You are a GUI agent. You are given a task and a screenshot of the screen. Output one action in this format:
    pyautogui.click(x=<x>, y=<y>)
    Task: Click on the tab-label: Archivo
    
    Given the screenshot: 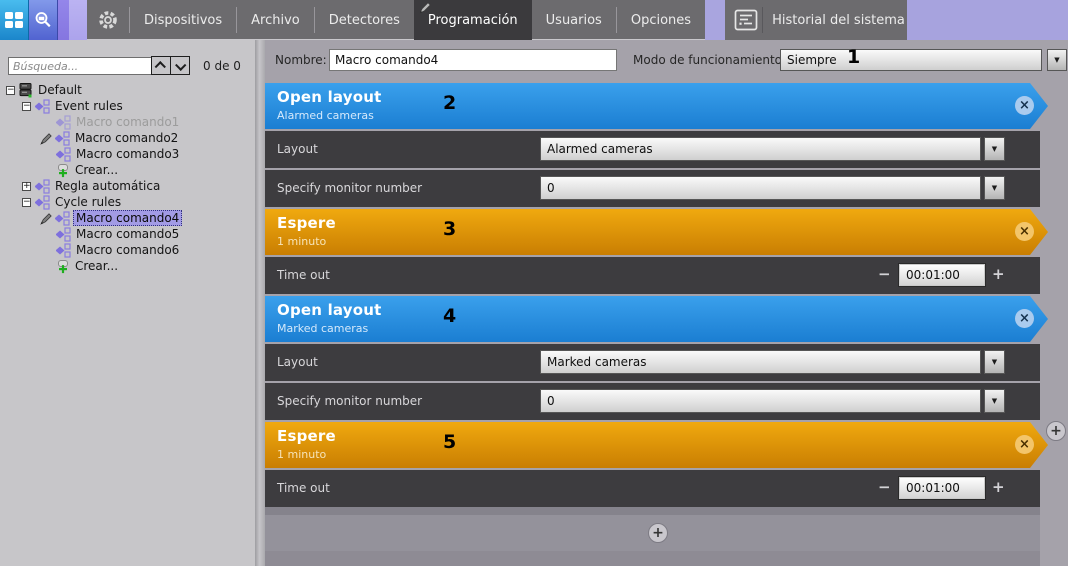 What is the action you would take?
    pyautogui.click(x=275, y=20)
    